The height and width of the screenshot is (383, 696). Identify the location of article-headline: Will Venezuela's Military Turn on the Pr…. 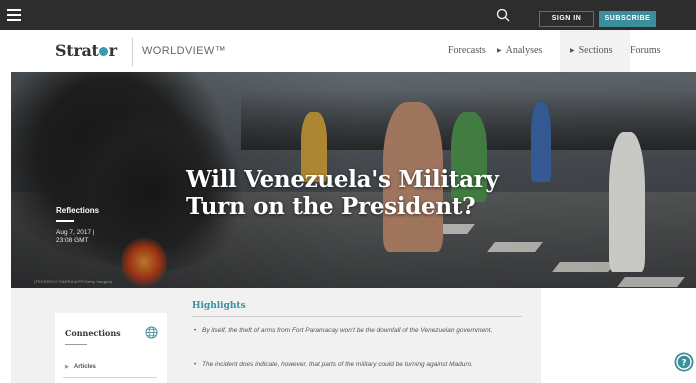
(342, 193).